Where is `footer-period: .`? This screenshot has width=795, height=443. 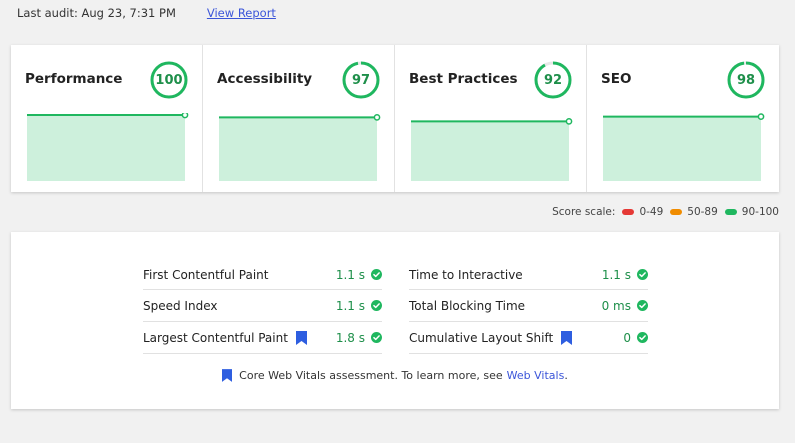 footer-period: . is located at coordinates (566, 375).